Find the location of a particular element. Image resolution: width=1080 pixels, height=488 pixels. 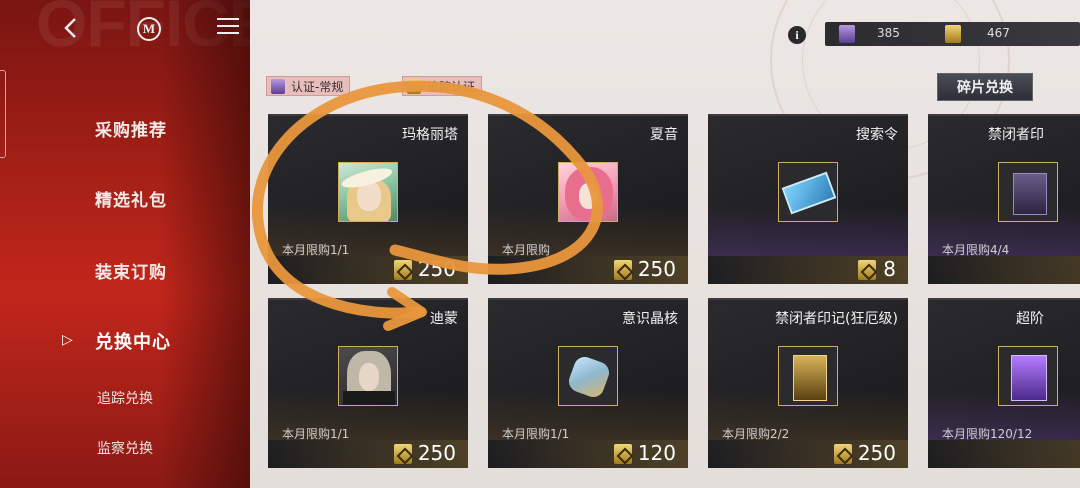

gold-token-count: 467 is located at coordinates (998, 33).